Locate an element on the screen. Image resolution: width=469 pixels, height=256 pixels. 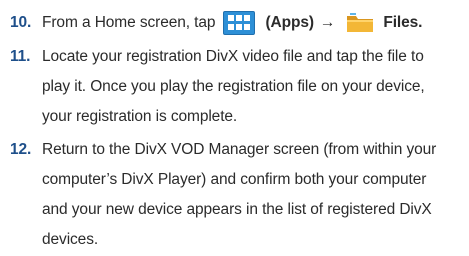
apps-grid-icon is located at coordinates (239, 23).